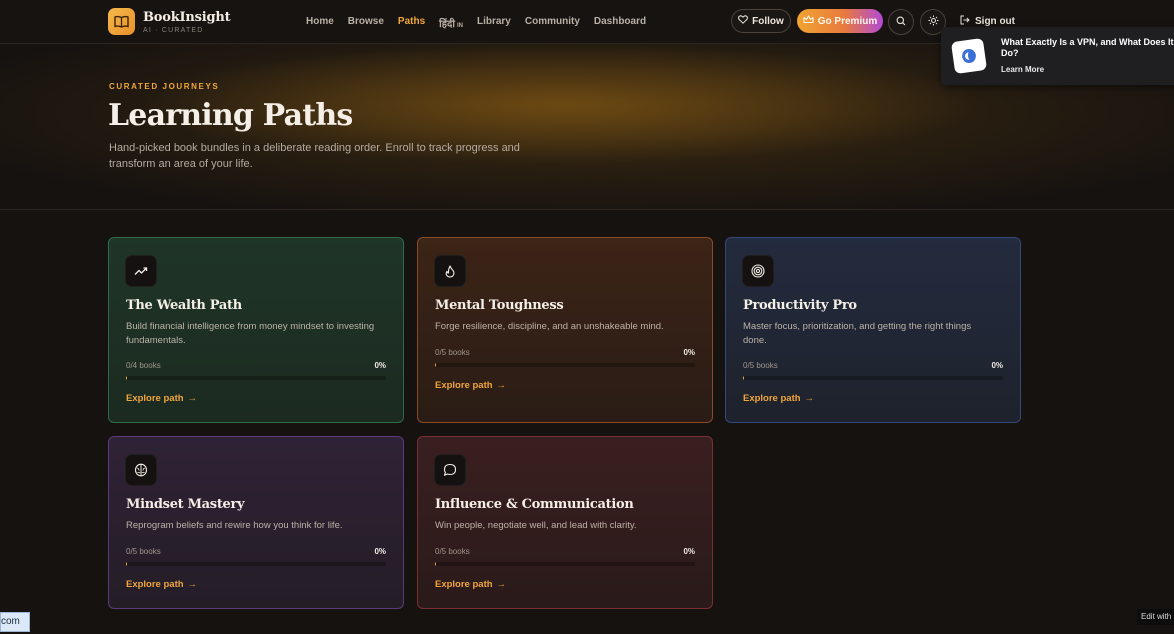 This screenshot has height=634, width=1174. What do you see at coordinates (1010, 53) in the screenshot?
I see `toast-title-continued: Do?` at bounding box center [1010, 53].